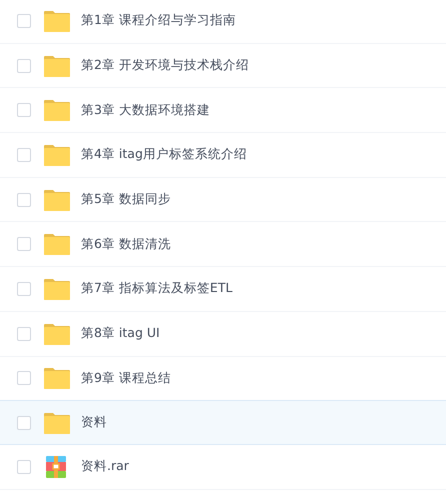 The height and width of the screenshot is (491, 446). What do you see at coordinates (156, 289) in the screenshot?
I see `file-name: 第7章 指标算法及标签ETL` at bounding box center [156, 289].